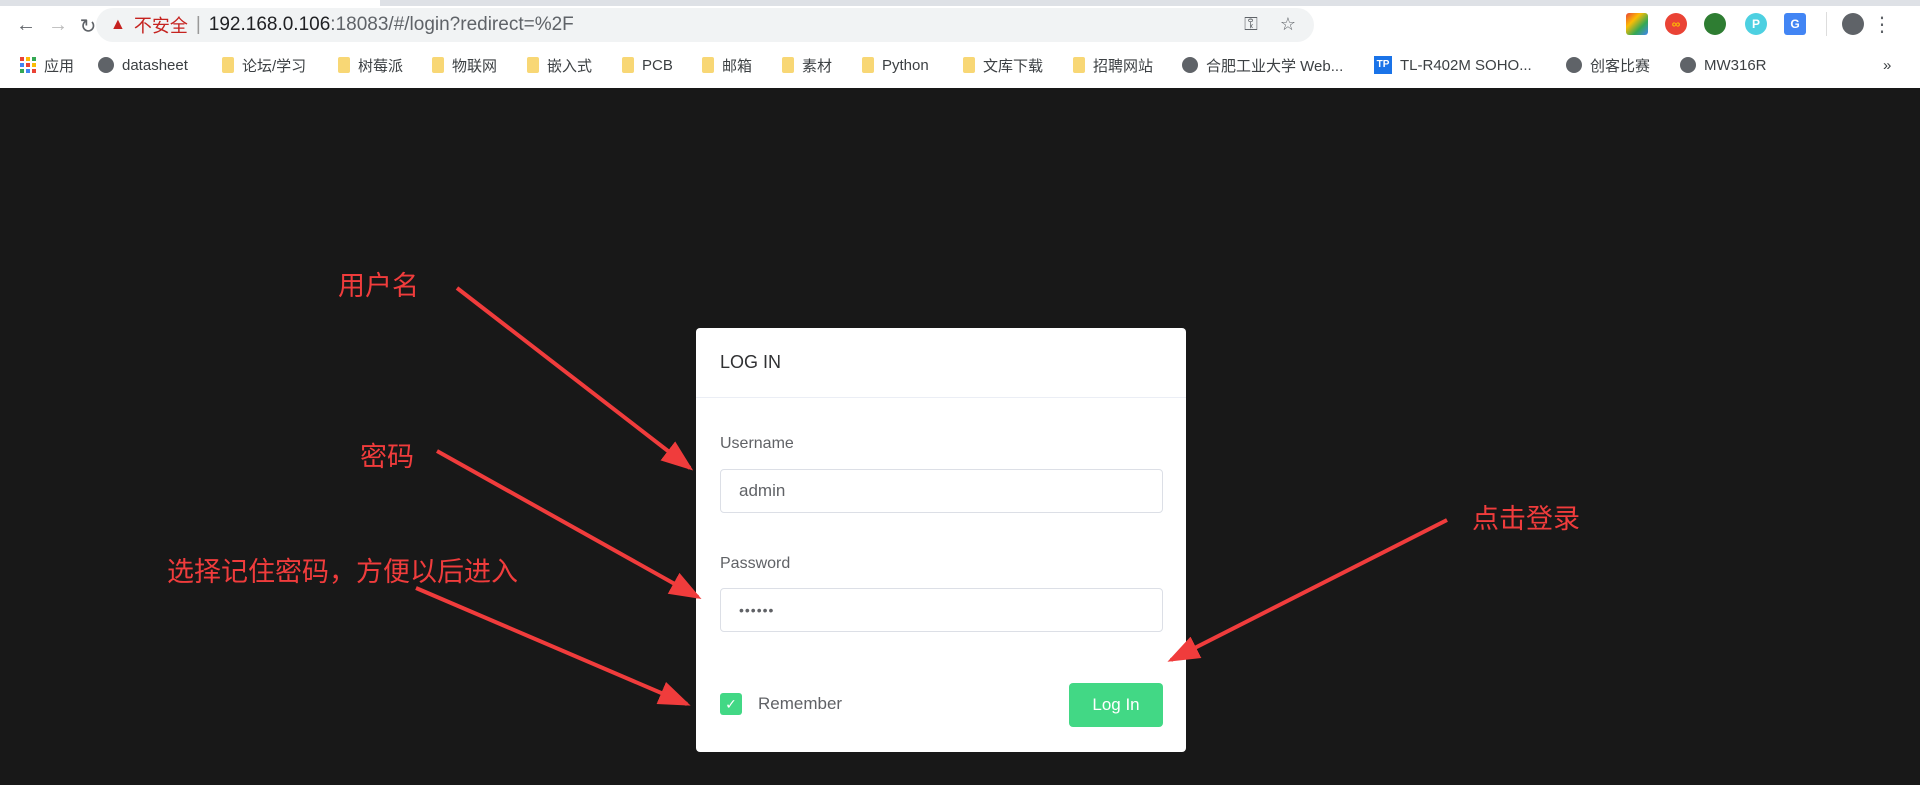 The height and width of the screenshot is (785, 1920). Describe the element at coordinates (553, 646) in the screenshot. I see `arrow-remember` at that location.